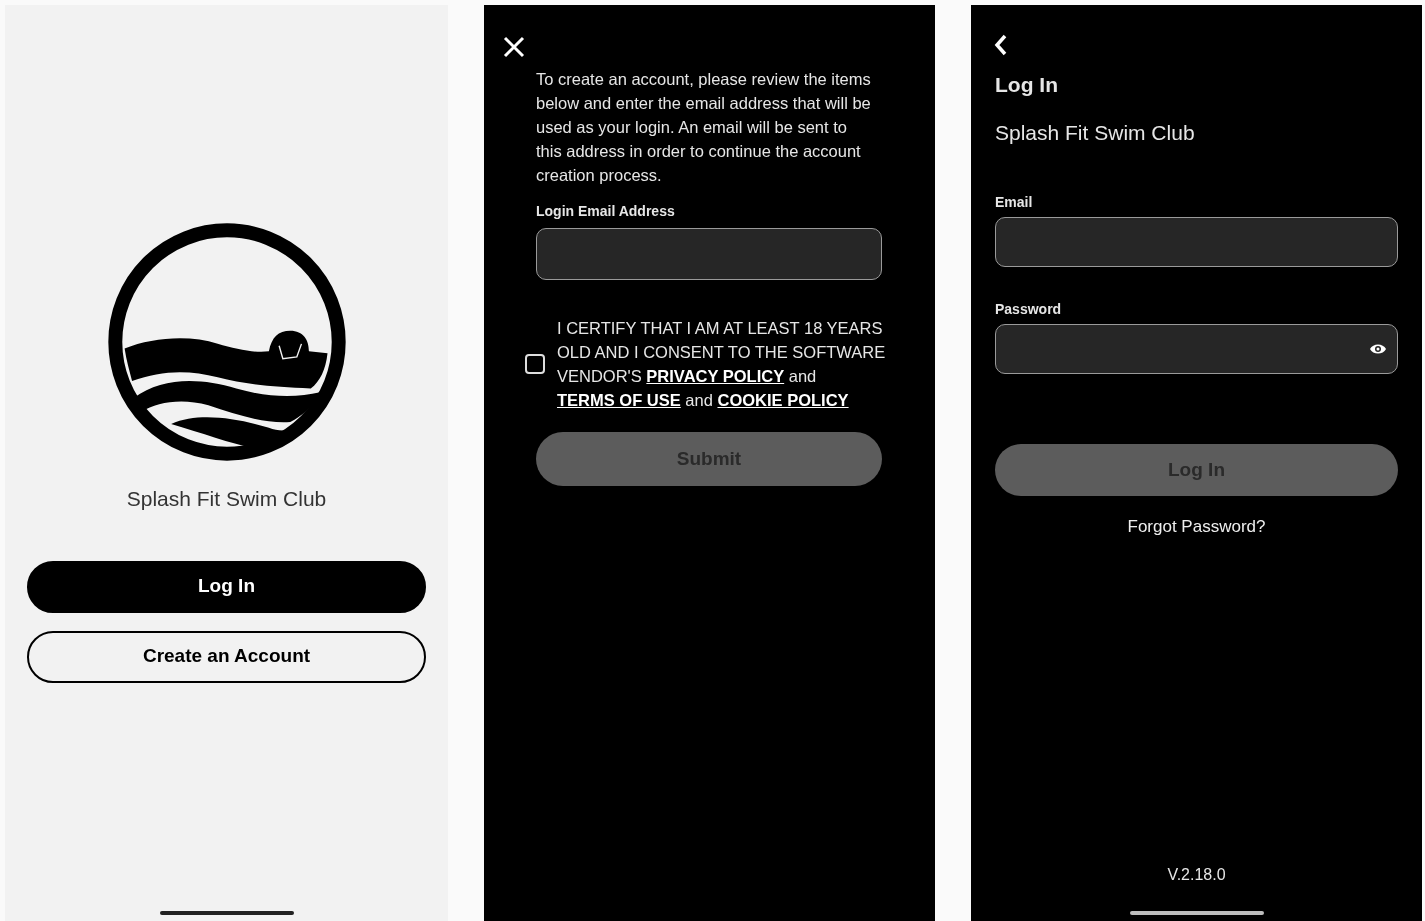 The height and width of the screenshot is (921, 1425). What do you see at coordinates (783, 400) in the screenshot?
I see `policy-link: COOKIE POLICY` at bounding box center [783, 400].